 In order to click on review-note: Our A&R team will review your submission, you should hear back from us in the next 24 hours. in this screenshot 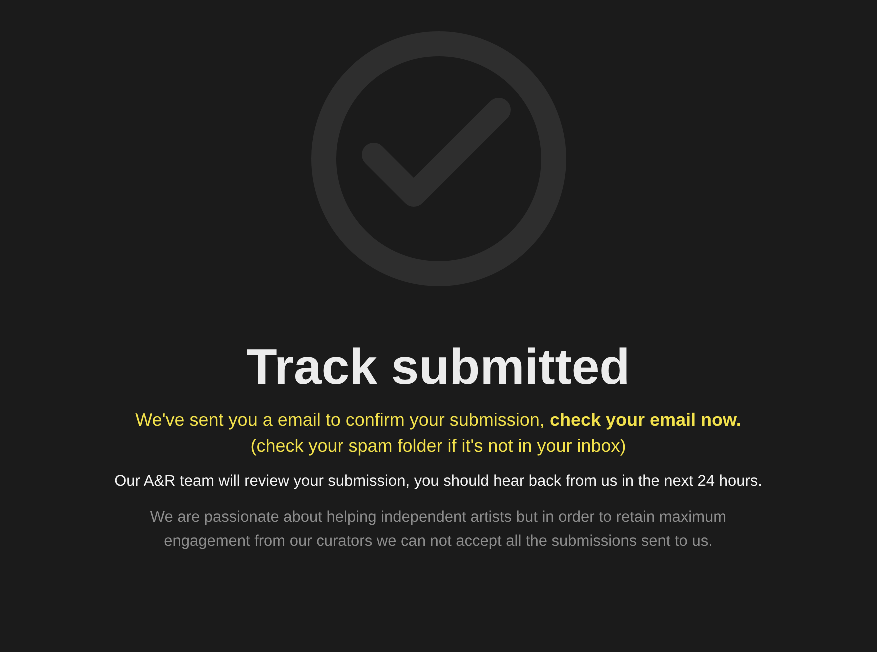, I will do `click(438, 482)`.